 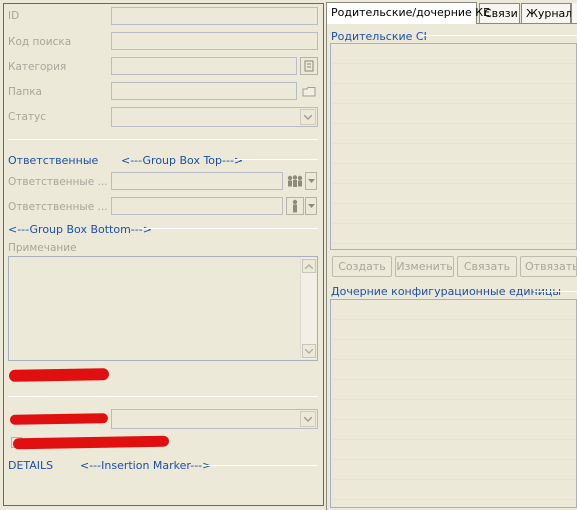 I want to click on link-button: Связать, so click(x=487, y=266).